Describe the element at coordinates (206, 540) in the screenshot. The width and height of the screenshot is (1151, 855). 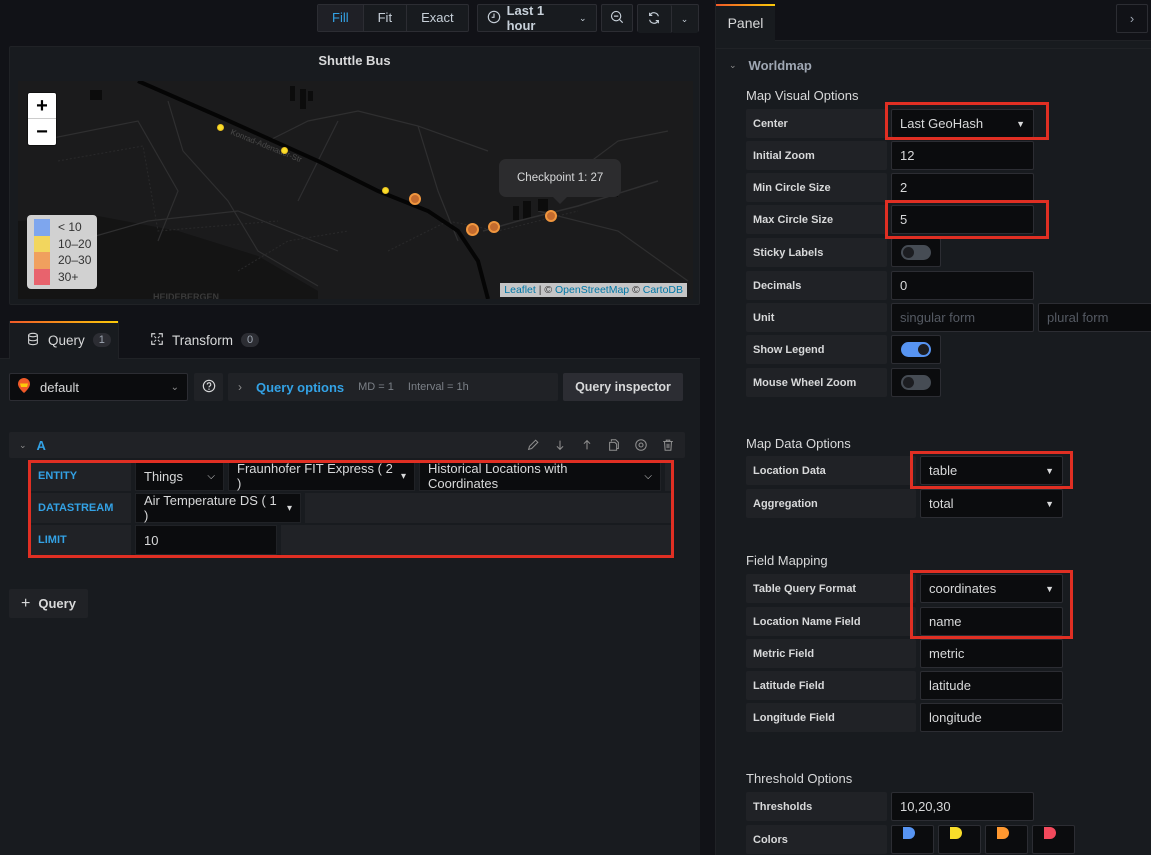
I see `limit-input: 10` at that location.